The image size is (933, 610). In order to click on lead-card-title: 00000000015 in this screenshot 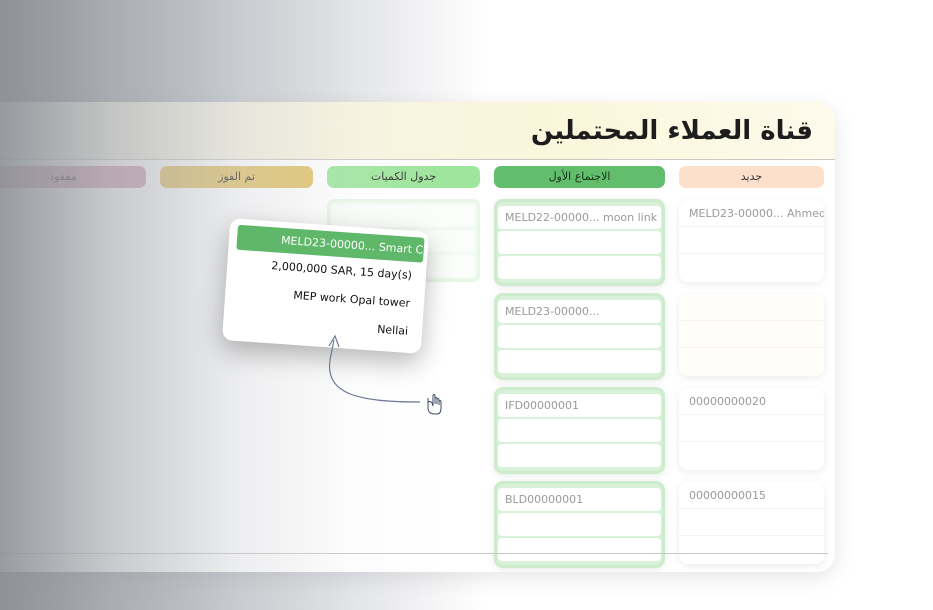, I will do `click(727, 495)`.